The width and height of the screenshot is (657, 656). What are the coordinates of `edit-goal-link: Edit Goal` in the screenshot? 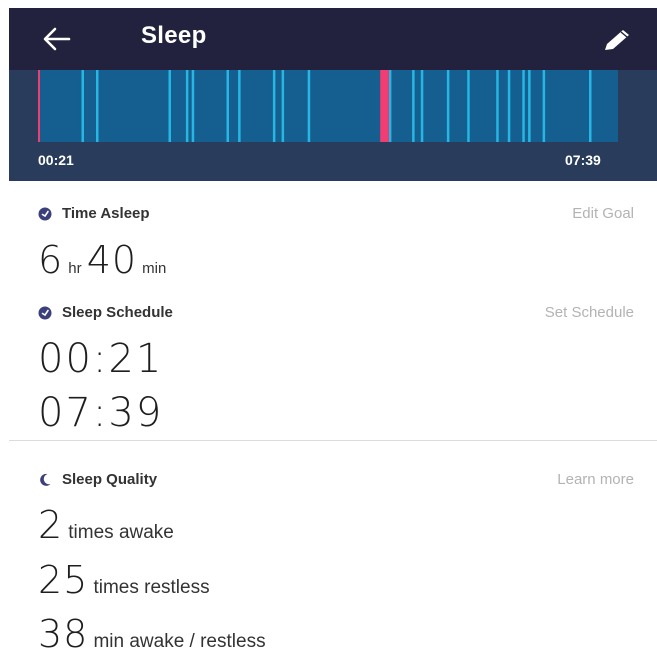 It's located at (603, 213).